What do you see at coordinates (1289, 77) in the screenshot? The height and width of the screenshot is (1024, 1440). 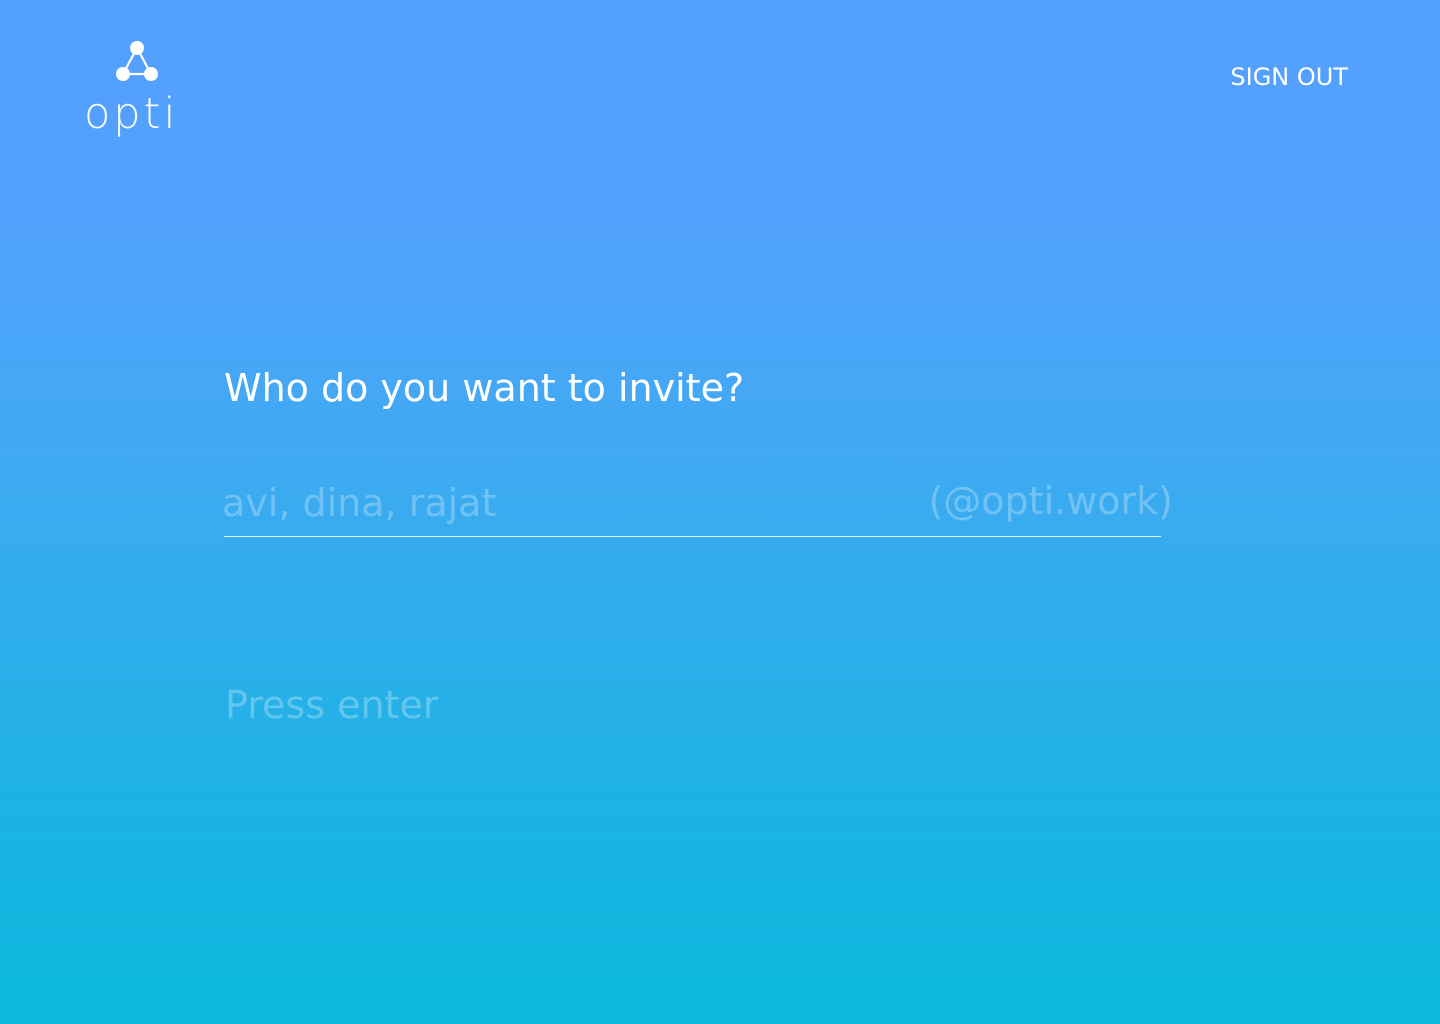 I see `sign-out-link: SIGN OUT` at bounding box center [1289, 77].